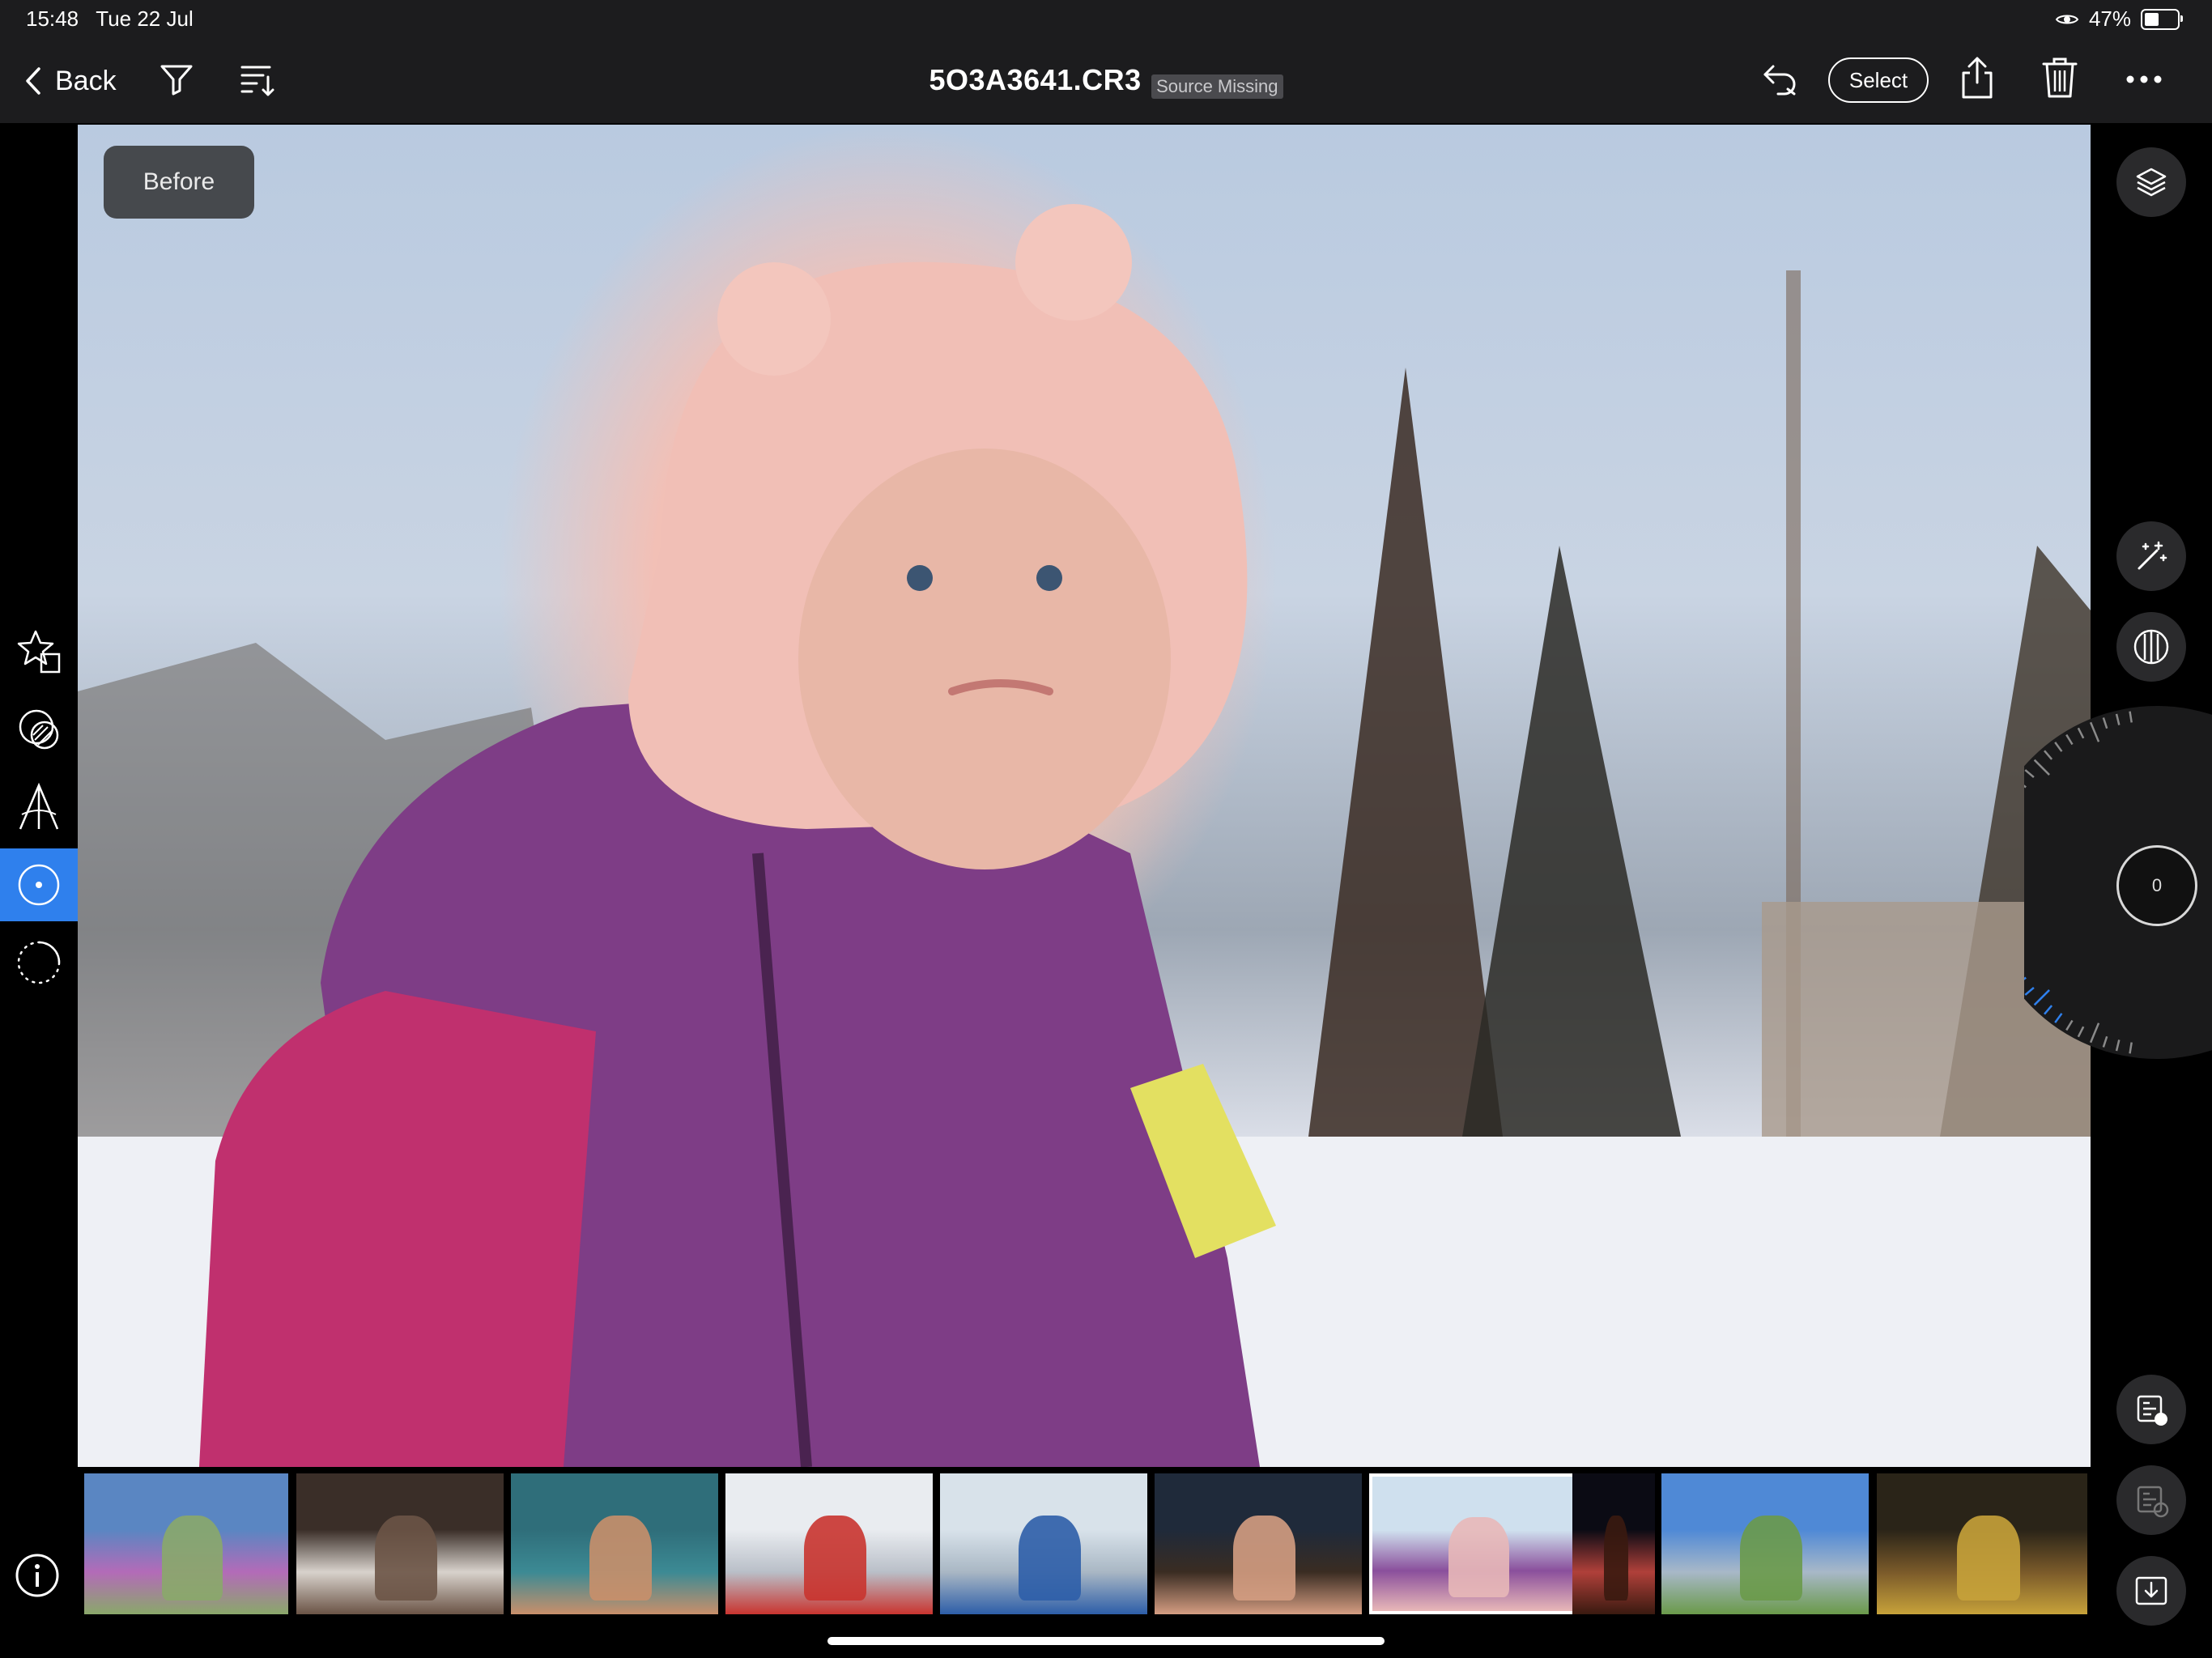 This screenshot has width=2212, height=1658. What do you see at coordinates (2162, 19) in the screenshot?
I see `battery-icon` at bounding box center [2162, 19].